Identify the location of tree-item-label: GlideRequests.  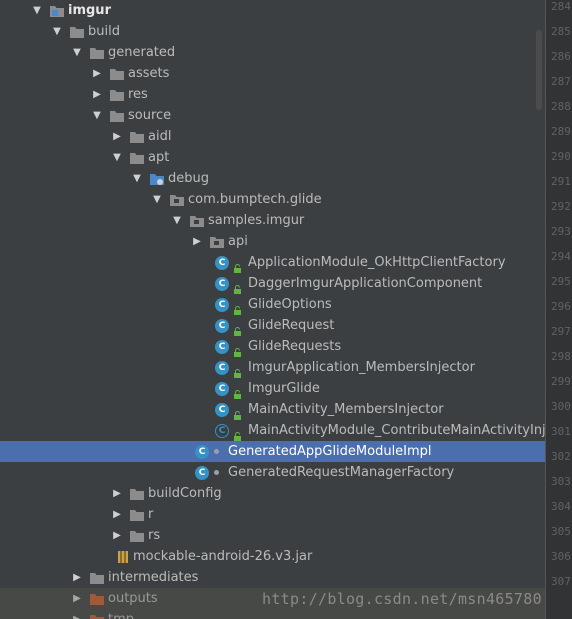
(295, 346).